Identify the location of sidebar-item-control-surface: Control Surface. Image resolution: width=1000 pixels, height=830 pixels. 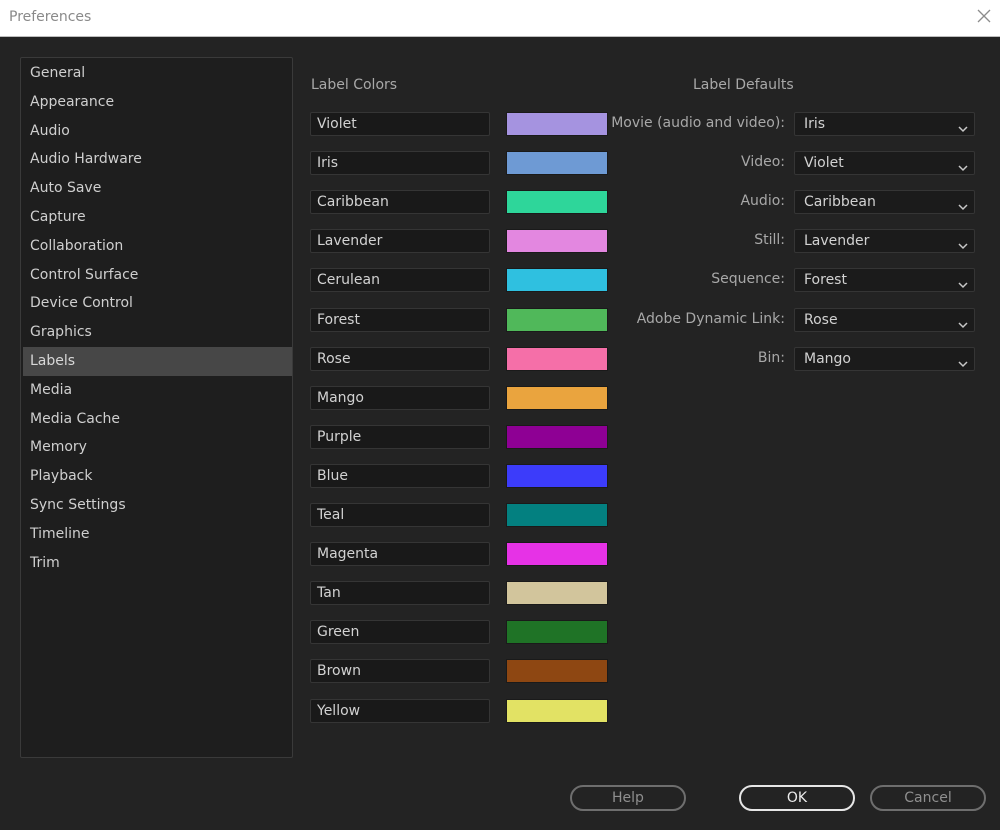
(157, 275).